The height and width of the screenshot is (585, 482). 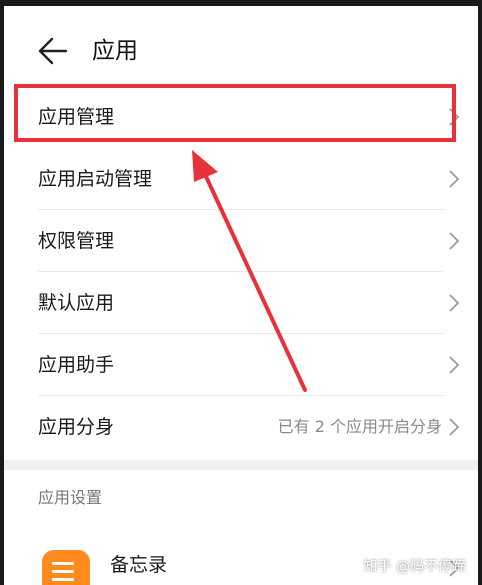 I want to click on menu-item-label: 应用助手, so click(x=76, y=365).